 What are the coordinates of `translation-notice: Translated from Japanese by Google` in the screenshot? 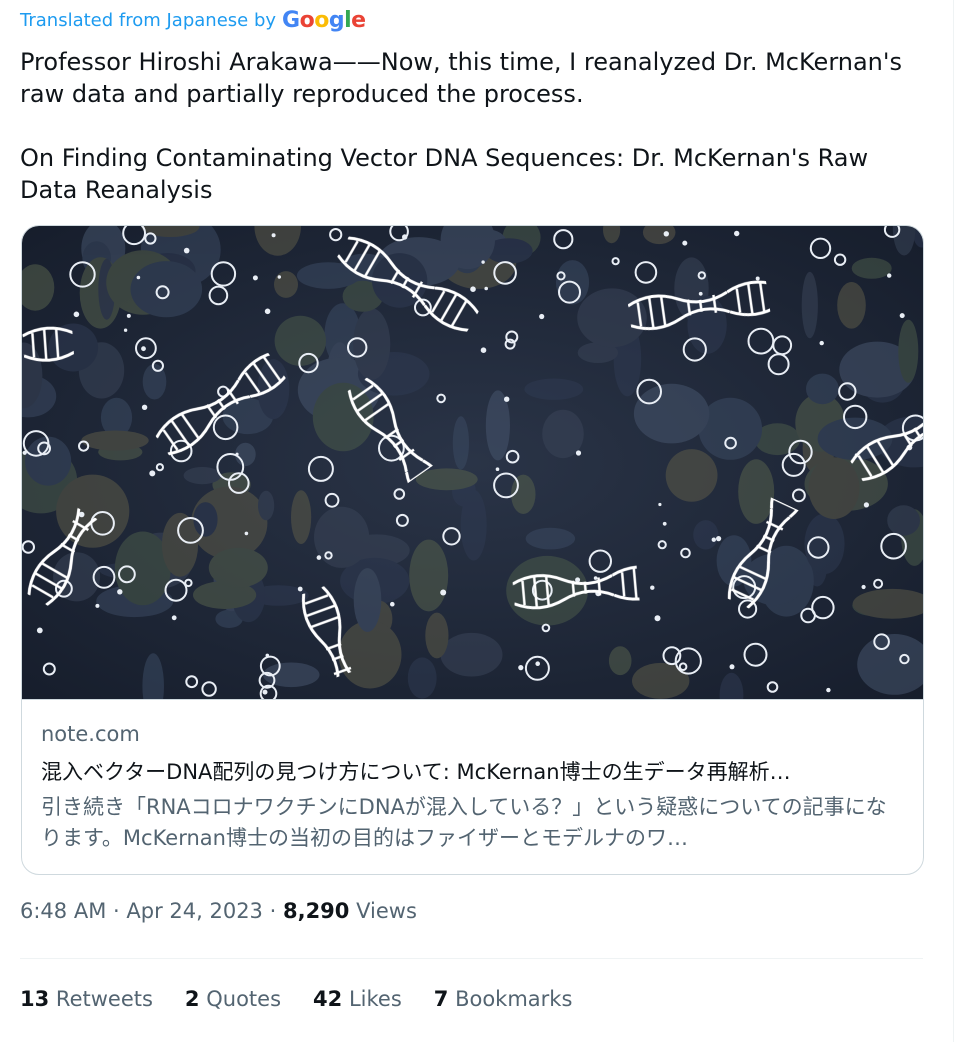 It's located at (193, 20).